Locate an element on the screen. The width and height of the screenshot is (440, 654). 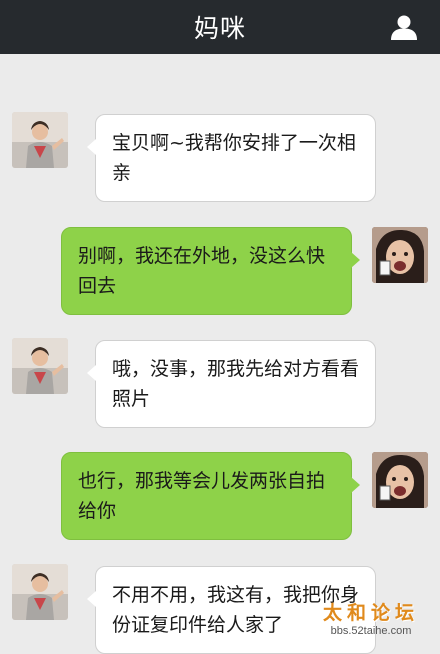
chat-header: 妈咪 is located at coordinates (220, 27).